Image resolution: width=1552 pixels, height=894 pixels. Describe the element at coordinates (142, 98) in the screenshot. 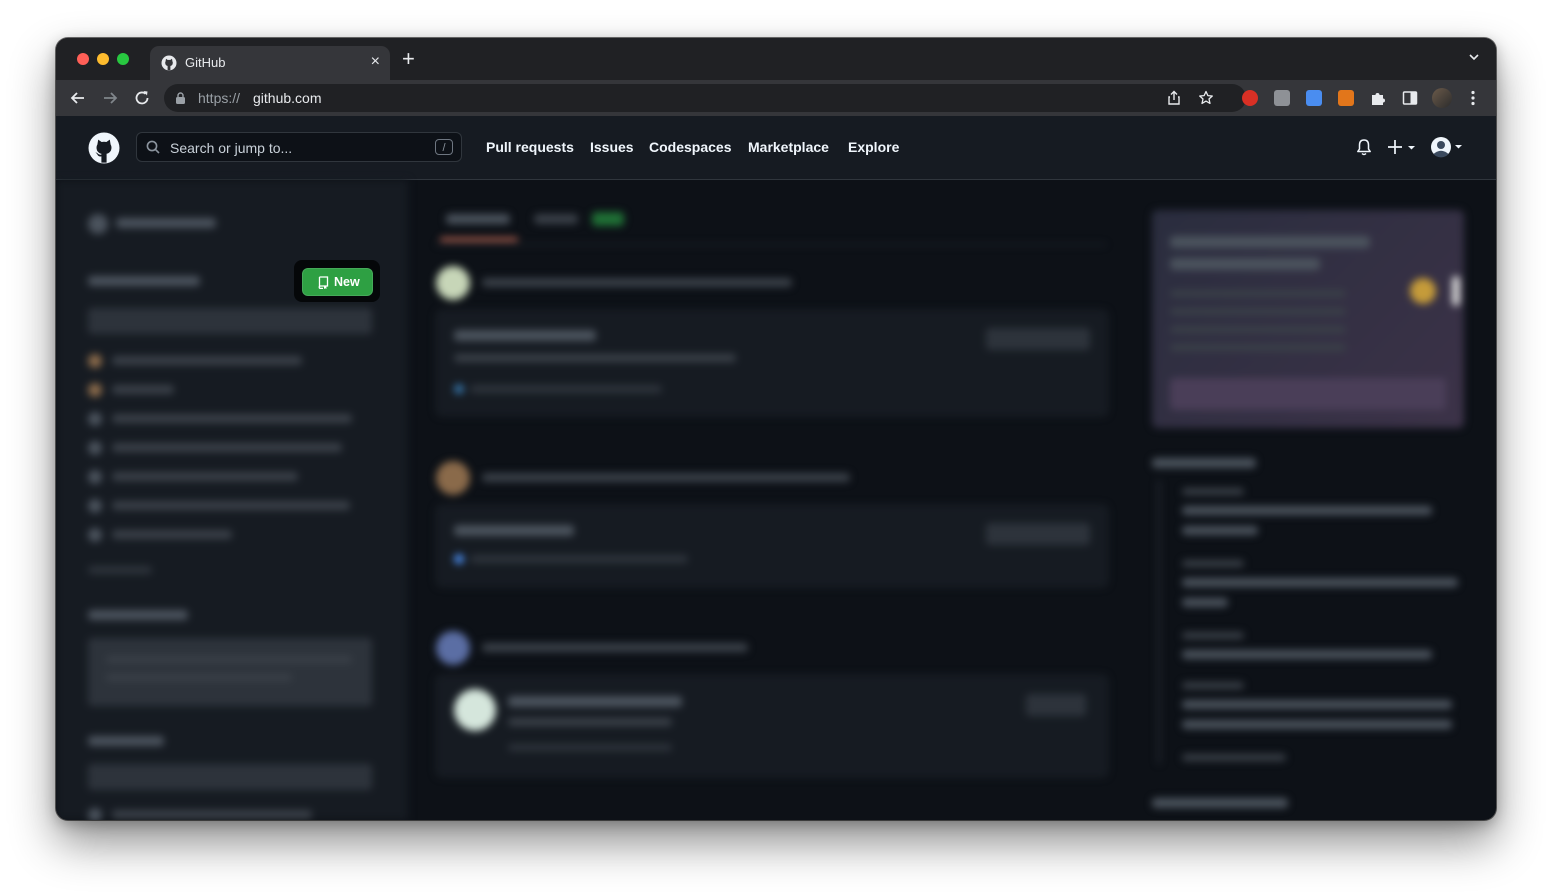

I see `reload-icon` at that location.